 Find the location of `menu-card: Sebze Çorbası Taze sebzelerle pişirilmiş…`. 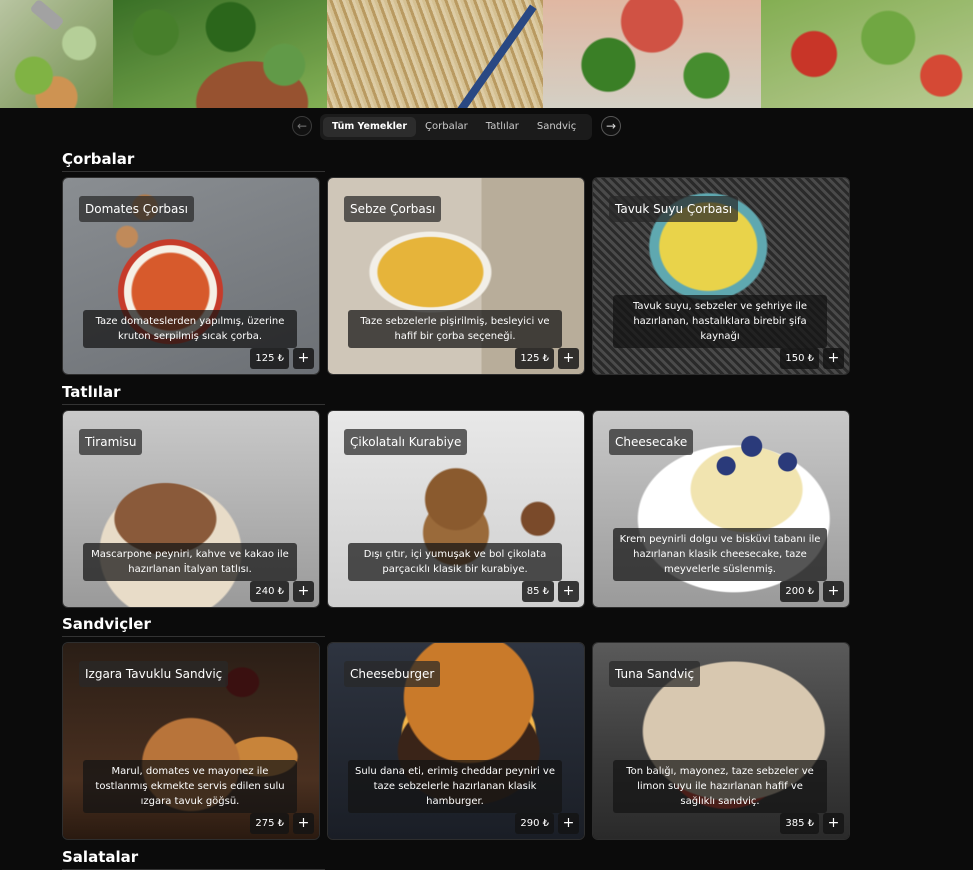

menu-card: Sebze Çorbası Taze sebzelerle pişirilmiş… is located at coordinates (456, 276).